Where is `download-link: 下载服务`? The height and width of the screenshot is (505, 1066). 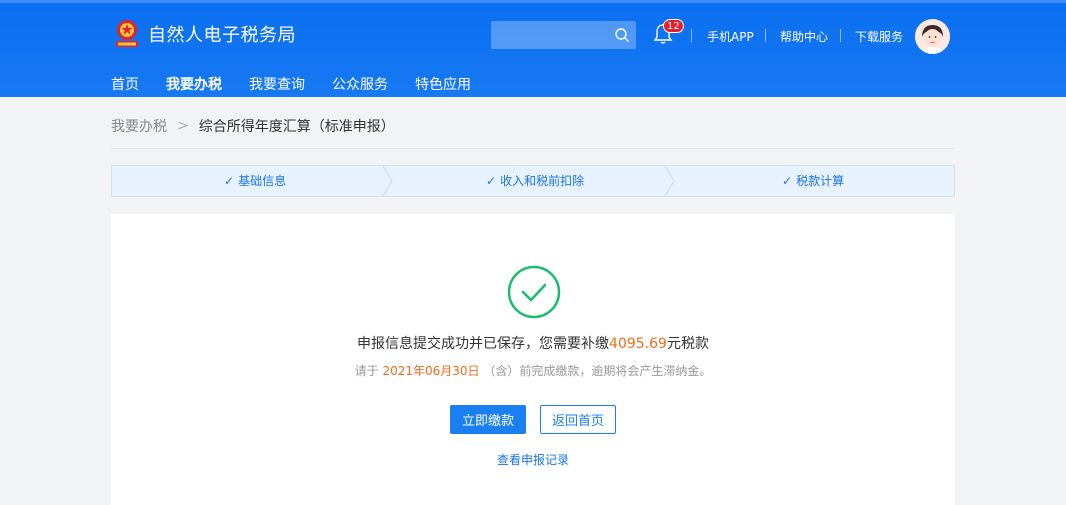 download-link: 下载服务 is located at coordinates (879, 36).